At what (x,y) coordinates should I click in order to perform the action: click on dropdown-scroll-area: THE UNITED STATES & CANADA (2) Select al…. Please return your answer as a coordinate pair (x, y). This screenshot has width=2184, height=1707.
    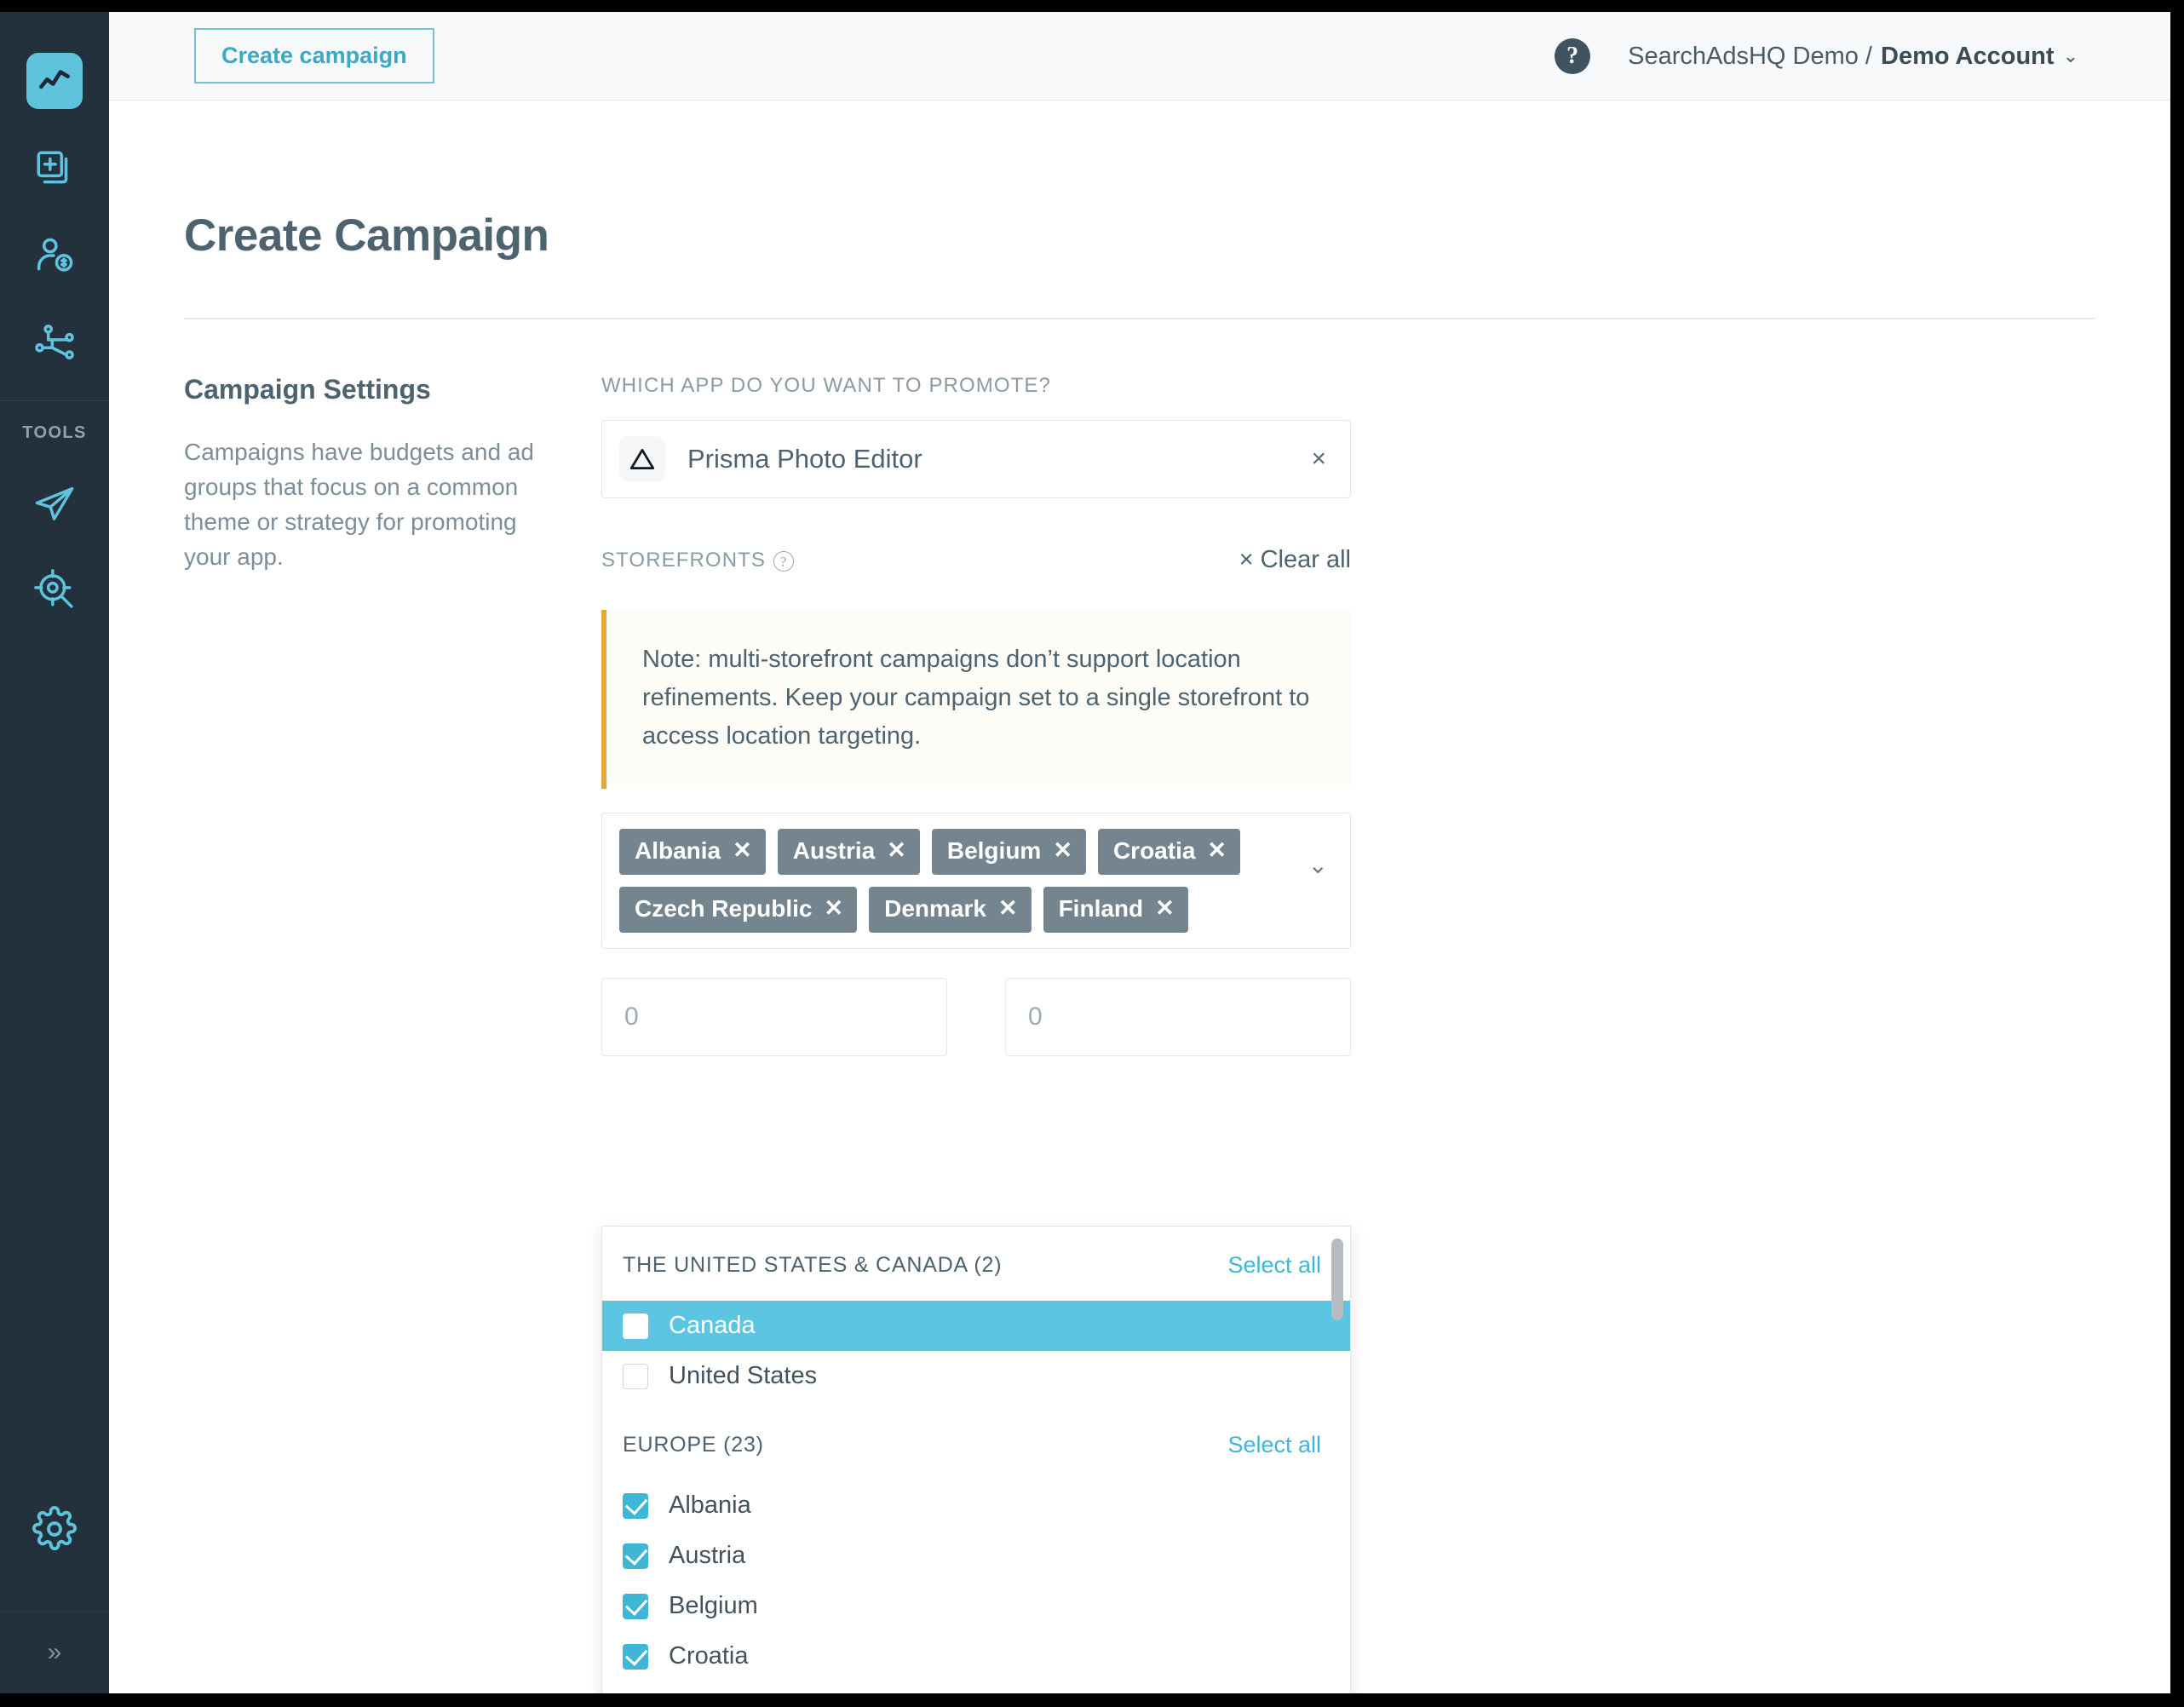
    Looking at the image, I should click on (976, 1460).